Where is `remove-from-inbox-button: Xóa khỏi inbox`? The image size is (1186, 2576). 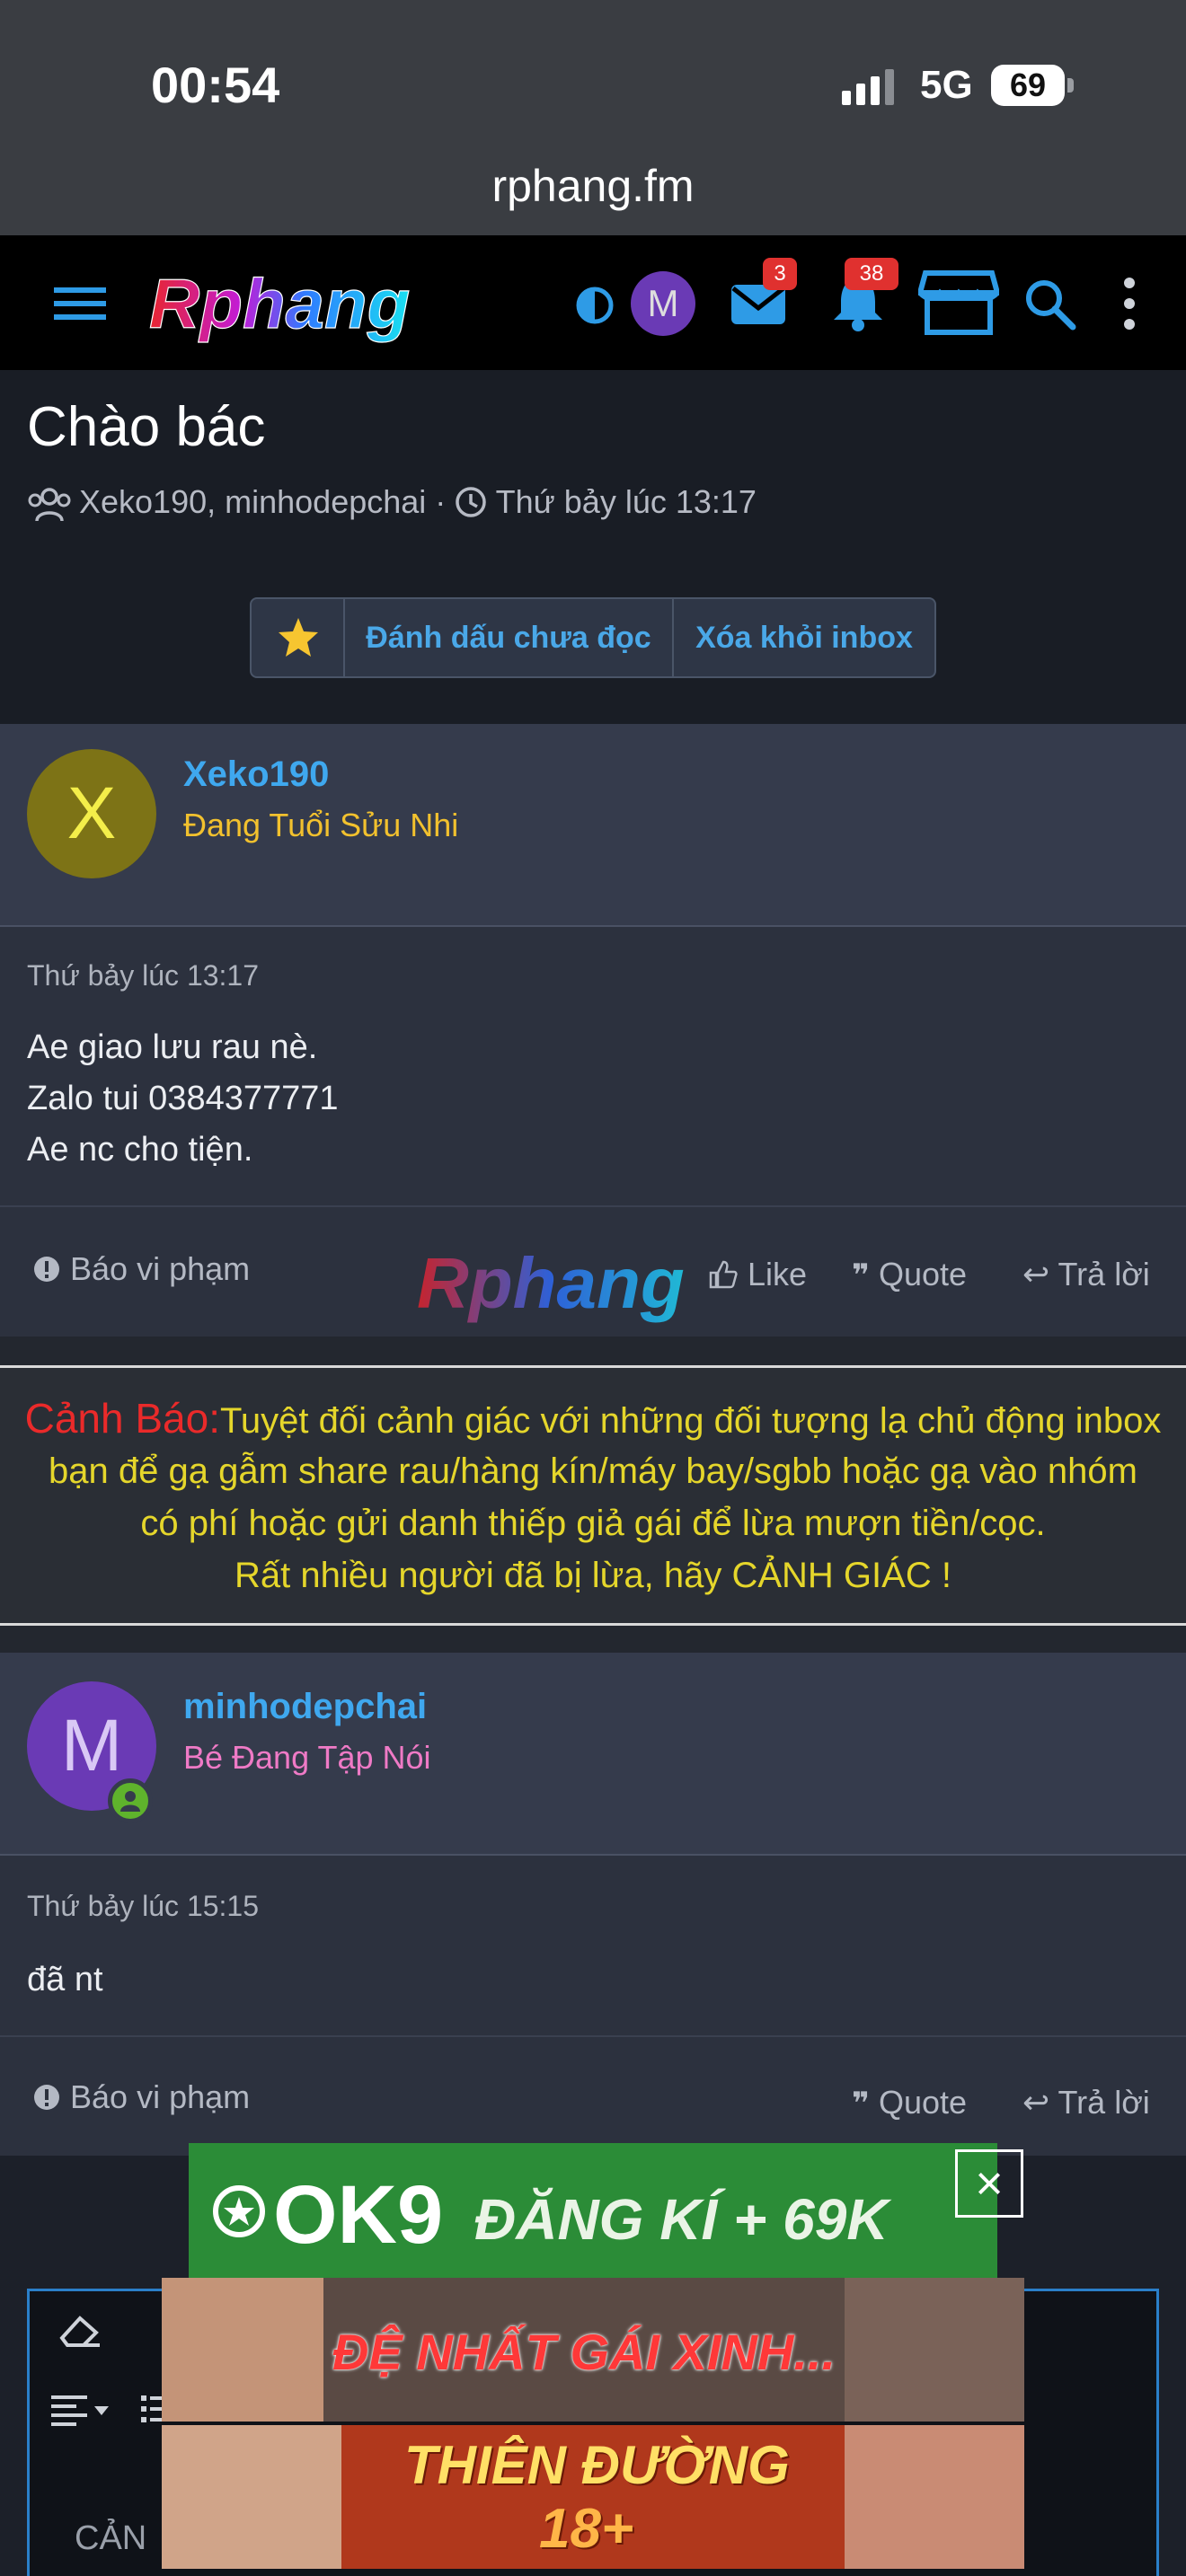 remove-from-inbox-button: Xóa khỏi inbox is located at coordinates (804, 637).